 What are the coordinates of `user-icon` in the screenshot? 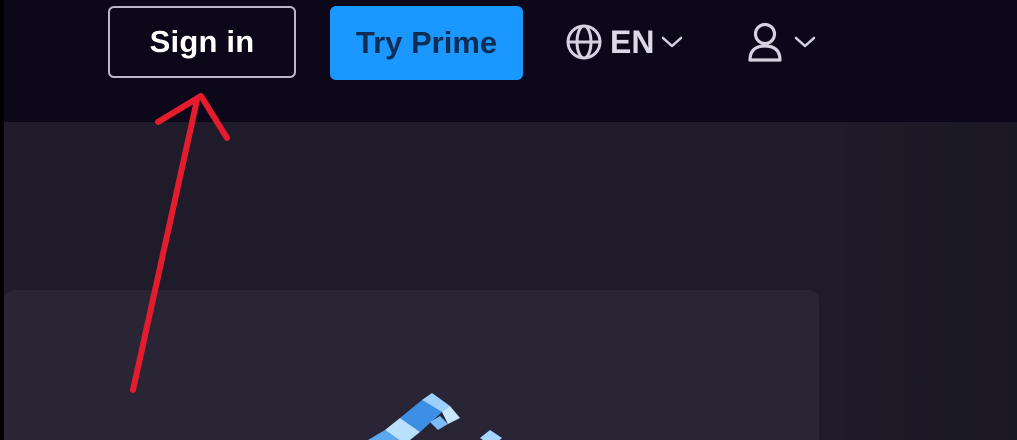 It's located at (765, 42).